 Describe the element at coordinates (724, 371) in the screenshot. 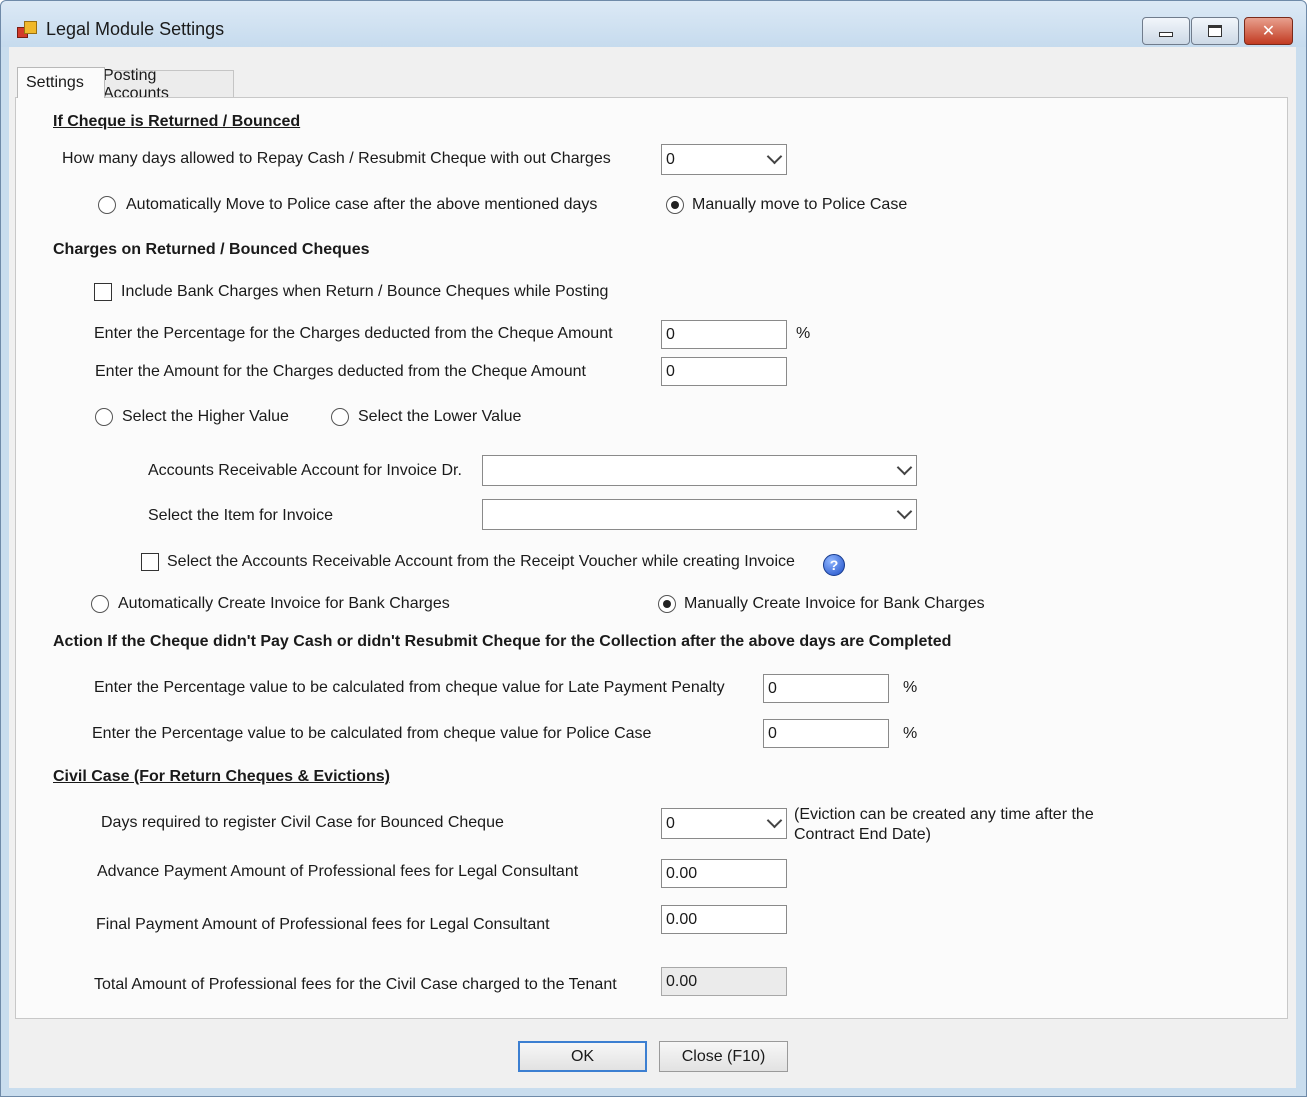

I see `charges-amount-input: 0` at that location.